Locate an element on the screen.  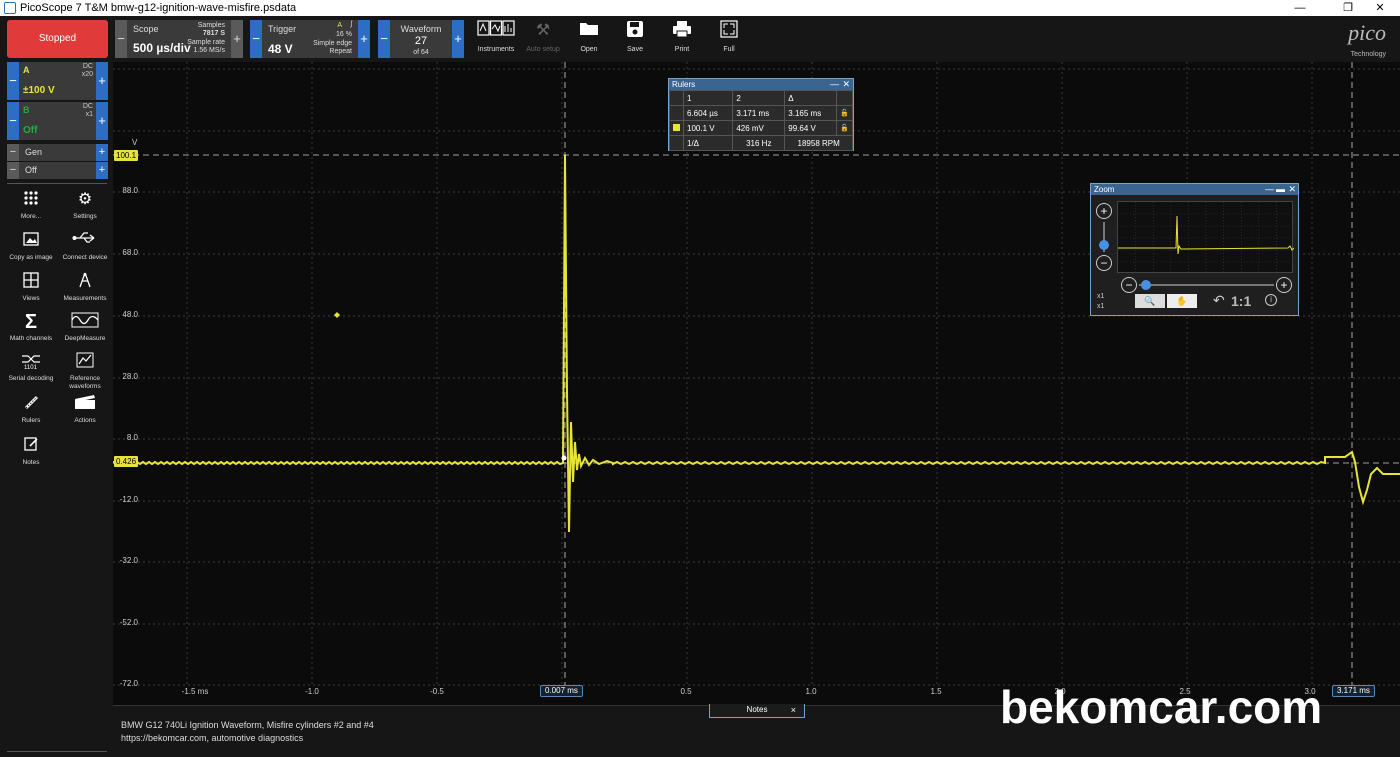
zoom-panel-header: Zoom — ▬ ✕ is located at coordinates (1194, 189).